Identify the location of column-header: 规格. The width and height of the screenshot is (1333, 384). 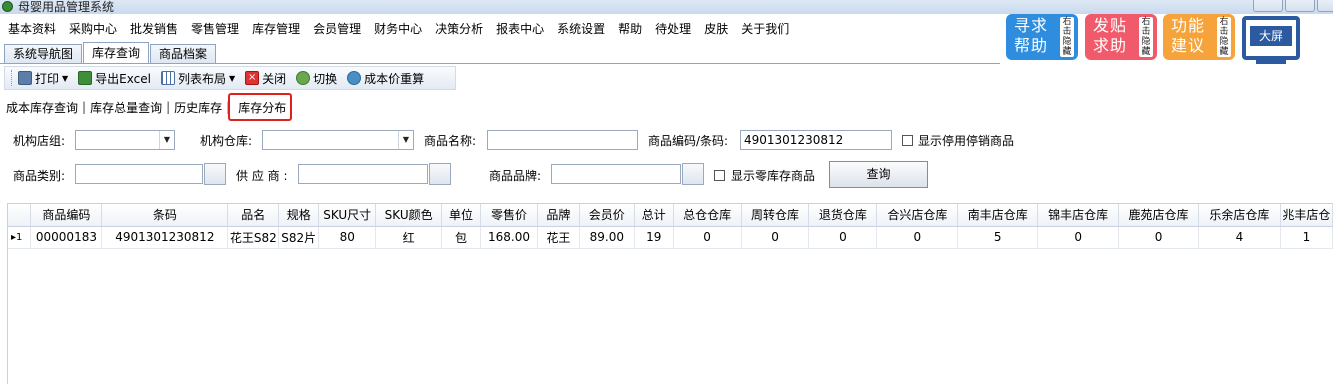
(299, 215).